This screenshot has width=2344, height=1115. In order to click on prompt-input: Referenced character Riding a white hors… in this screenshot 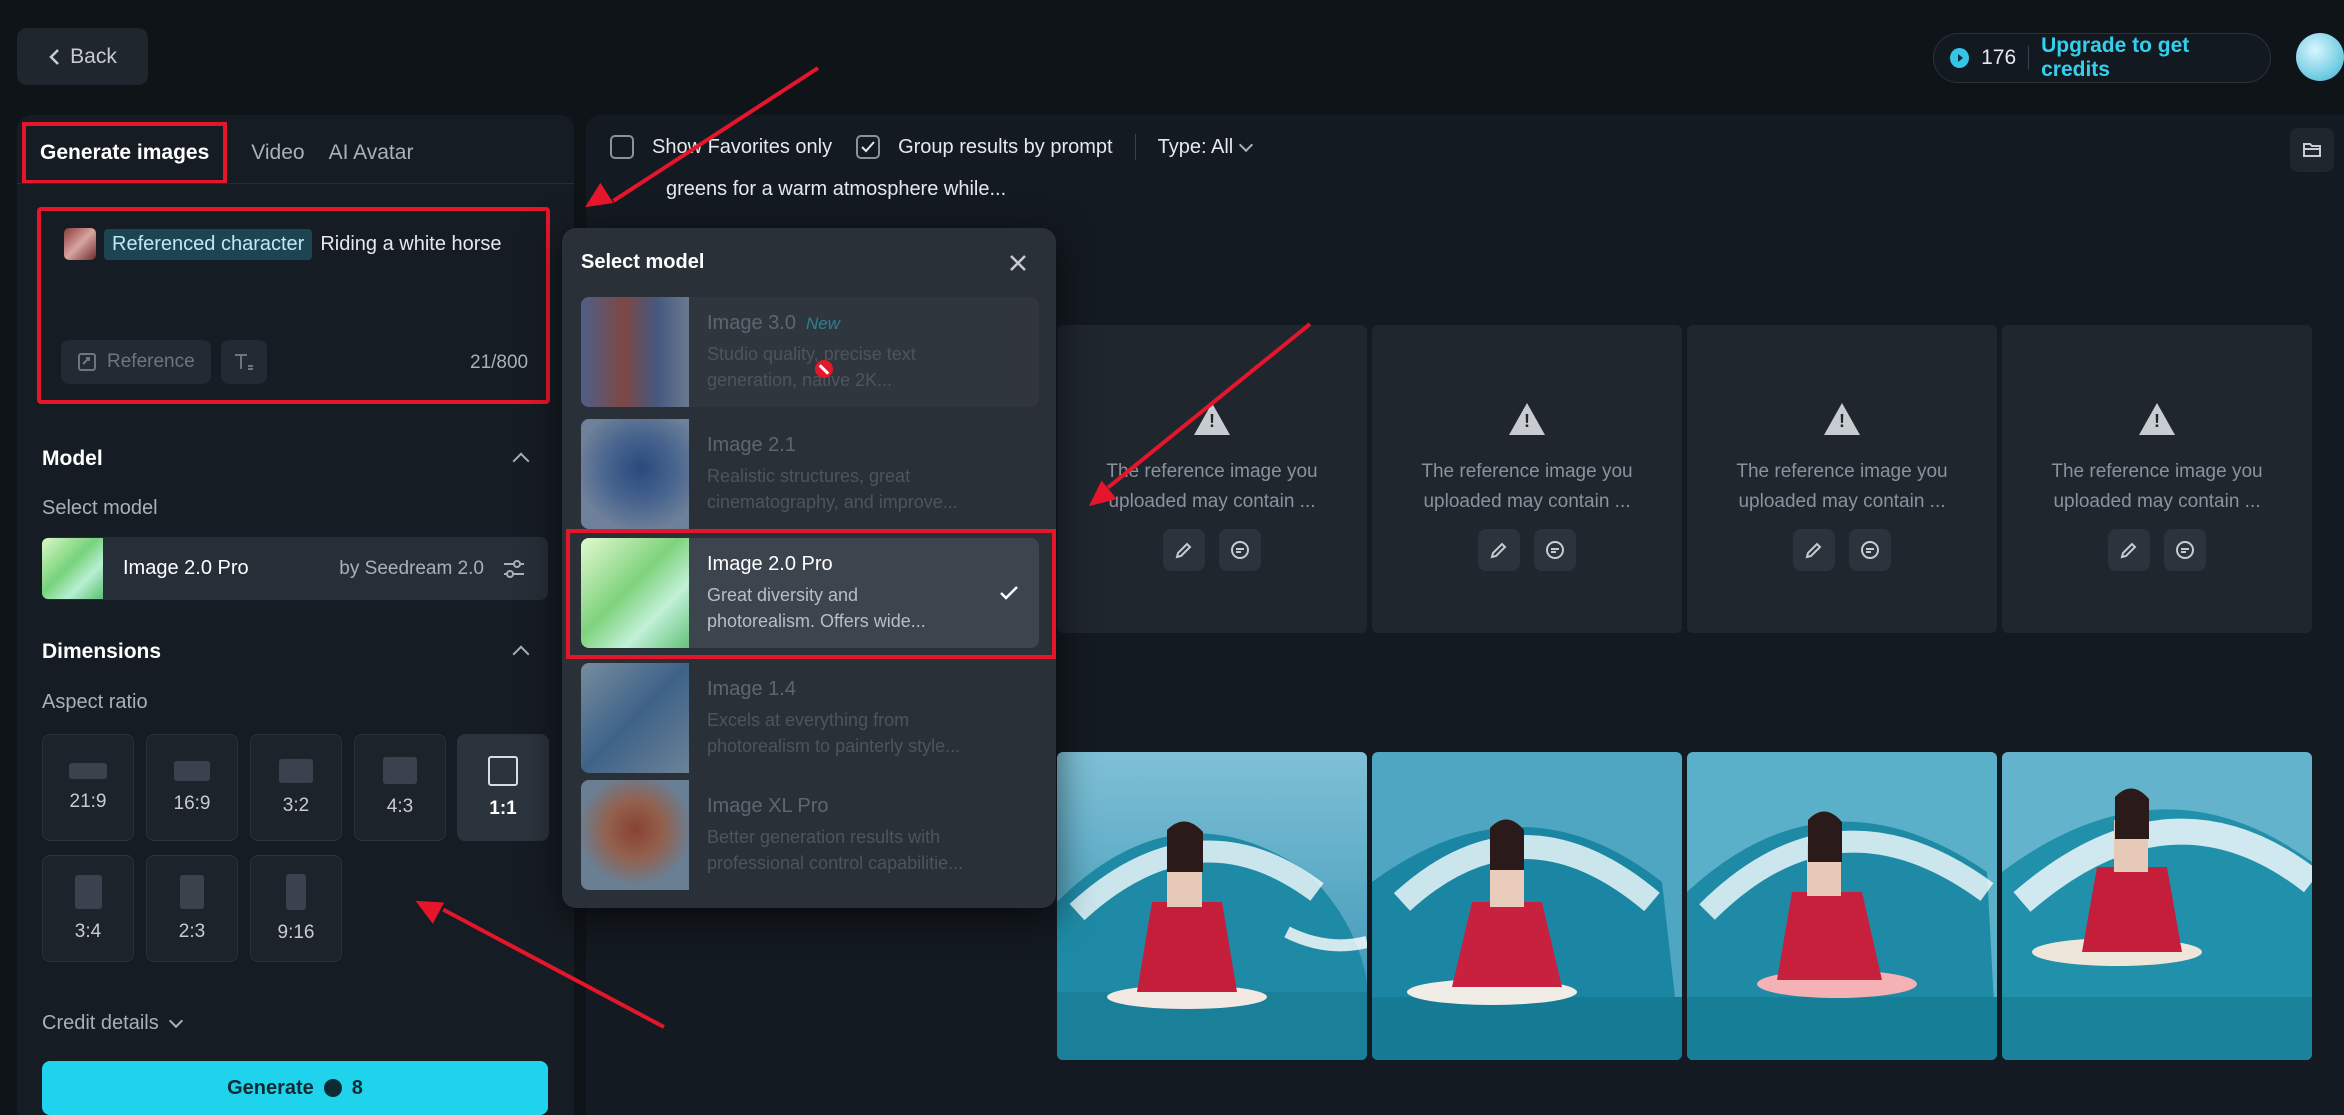, I will do `click(283, 244)`.